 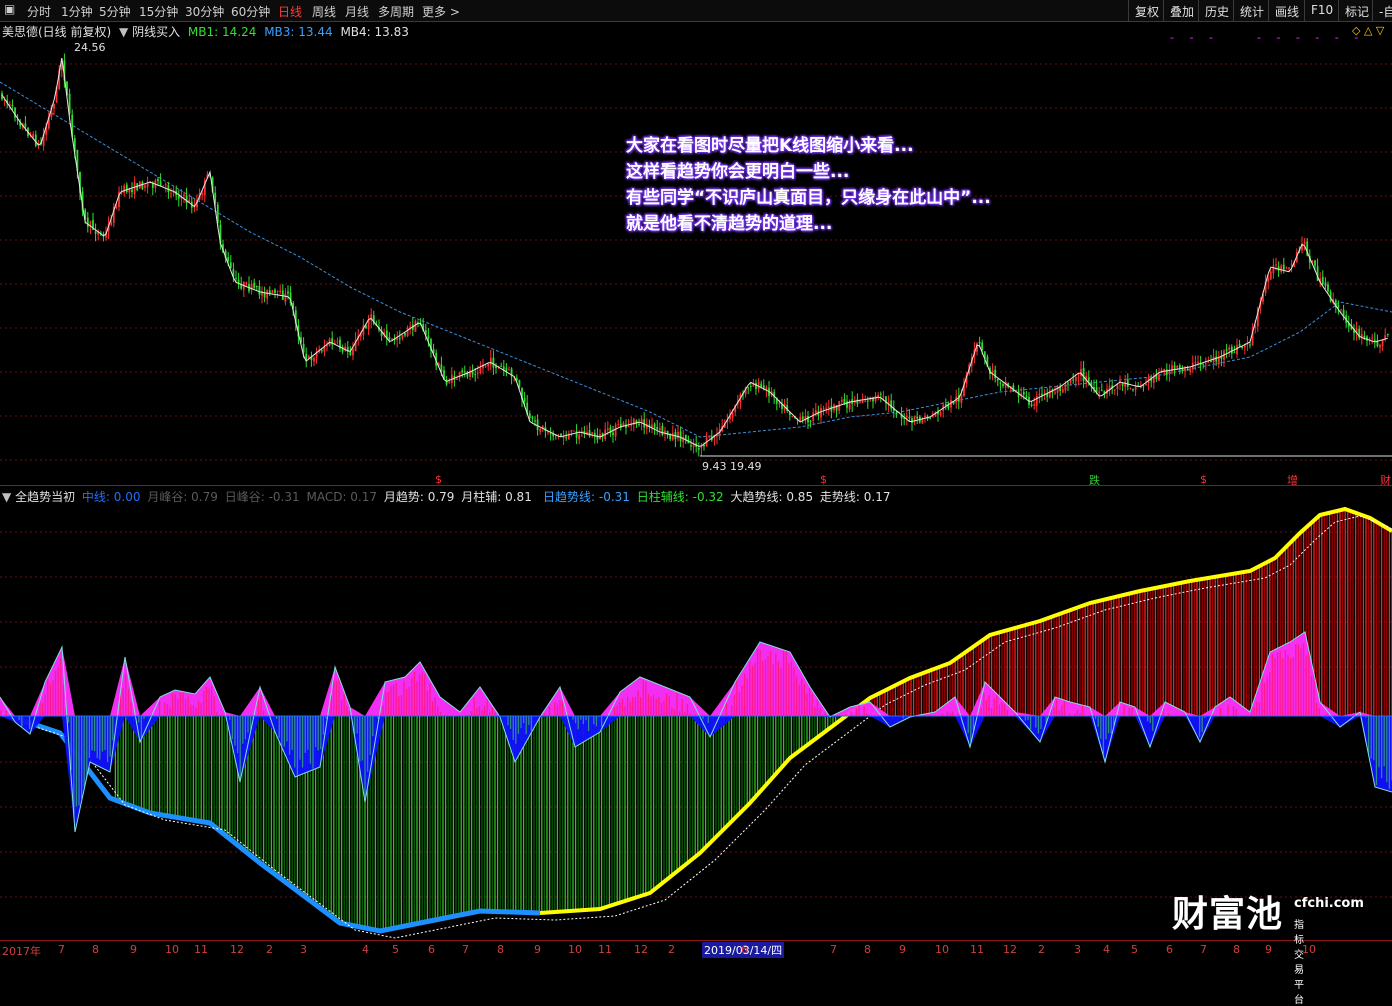 What do you see at coordinates (115, 11) in the screenshot?
I see `tab-5min: 5分钟` at bounding box center [115, 11].